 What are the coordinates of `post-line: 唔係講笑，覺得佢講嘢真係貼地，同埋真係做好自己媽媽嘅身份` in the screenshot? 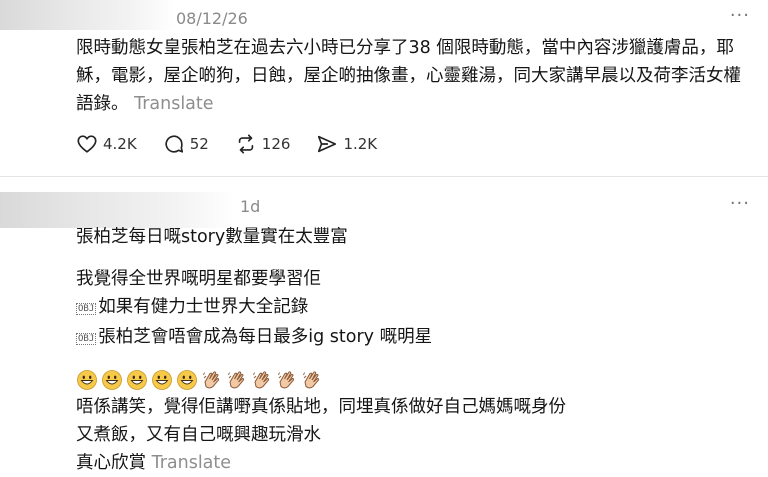 It's located at (321, 407).